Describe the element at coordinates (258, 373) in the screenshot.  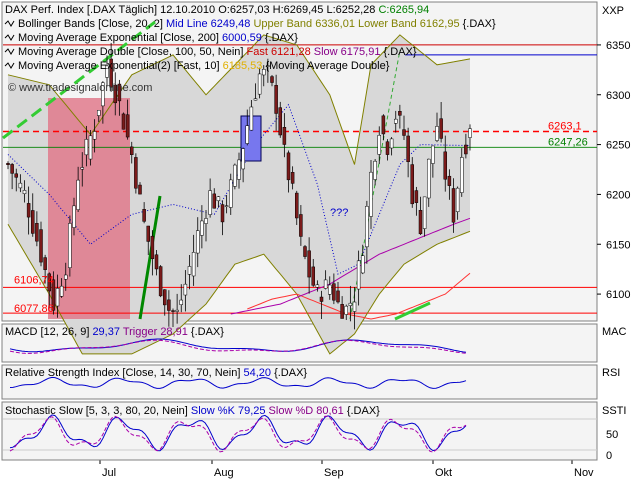
I see `legend-part: 54,20` at that location.